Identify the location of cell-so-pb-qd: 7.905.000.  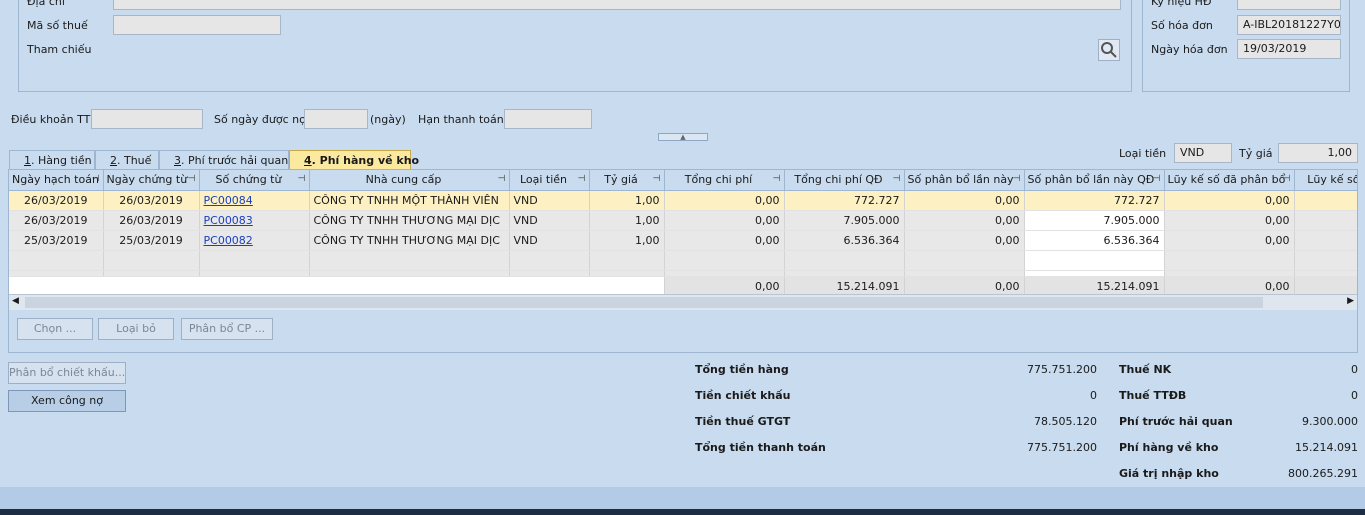
(1094, 220).